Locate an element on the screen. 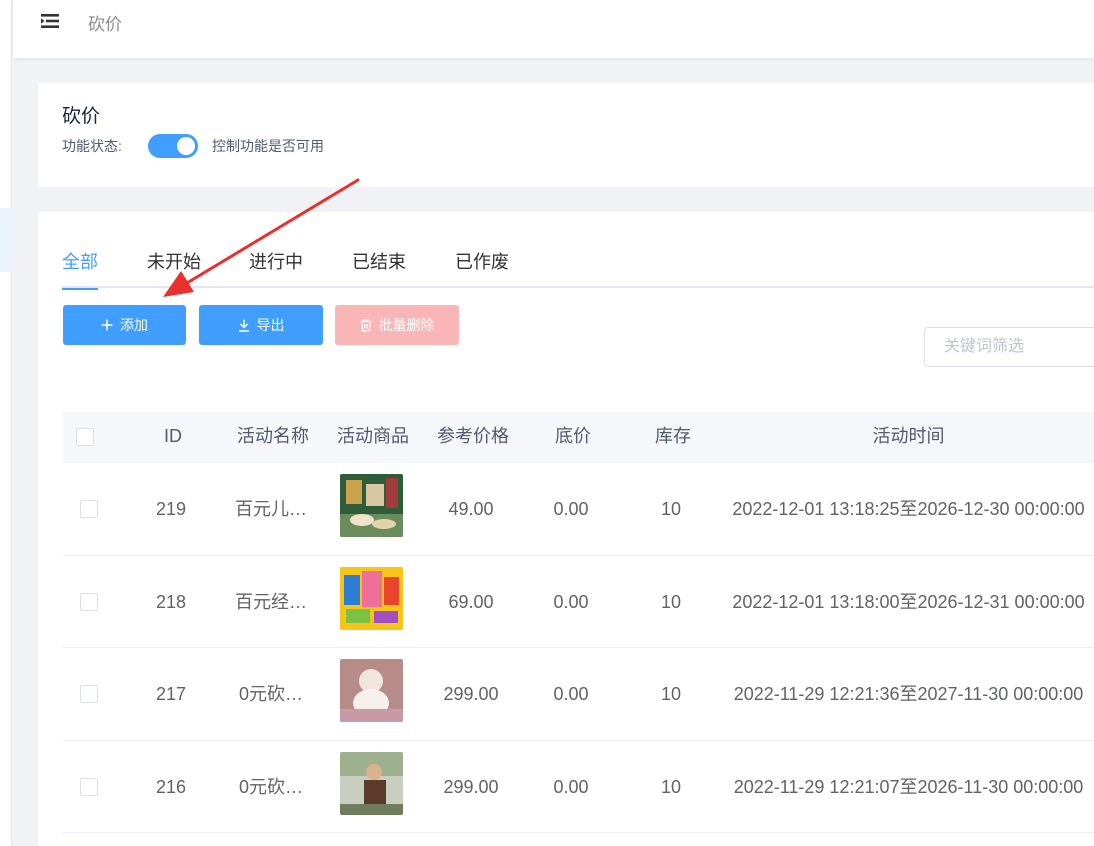 The height and width of the screenshot is (846, 1094). cell-id: 217 is located at coordinates (171, 694).